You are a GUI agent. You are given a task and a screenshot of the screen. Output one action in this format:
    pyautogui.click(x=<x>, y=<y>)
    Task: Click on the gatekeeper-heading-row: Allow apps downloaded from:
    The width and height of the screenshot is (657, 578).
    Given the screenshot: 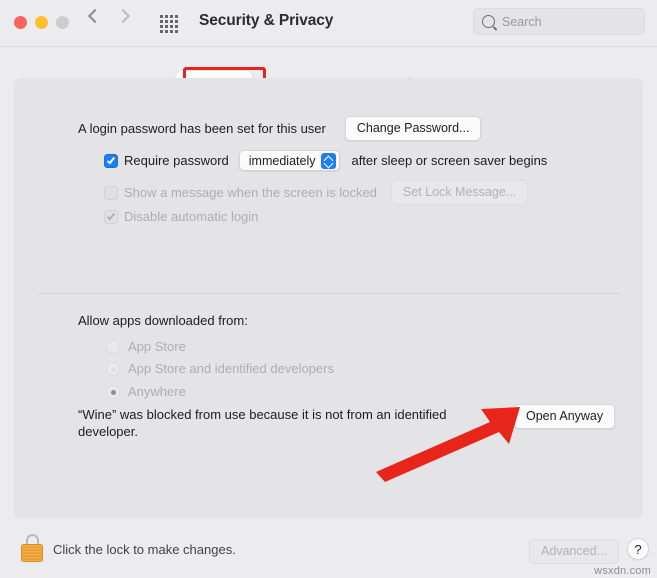 What is the action you would take?
    pyautogui.click(x=163, y=320)
    